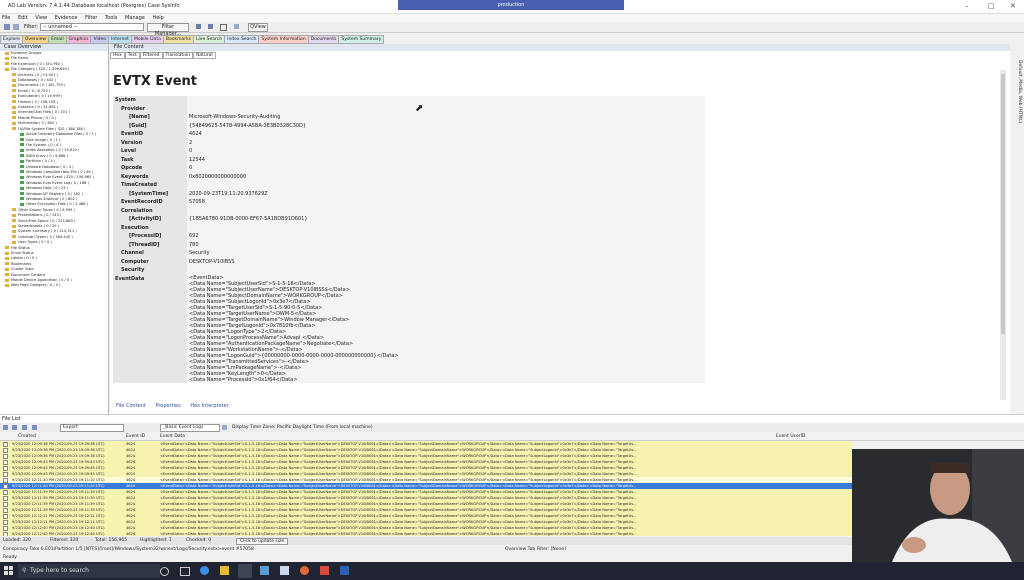 This screenshot has height=580, width=1024. I want to click on view-tab-natural: Natural, so click(204, 55).